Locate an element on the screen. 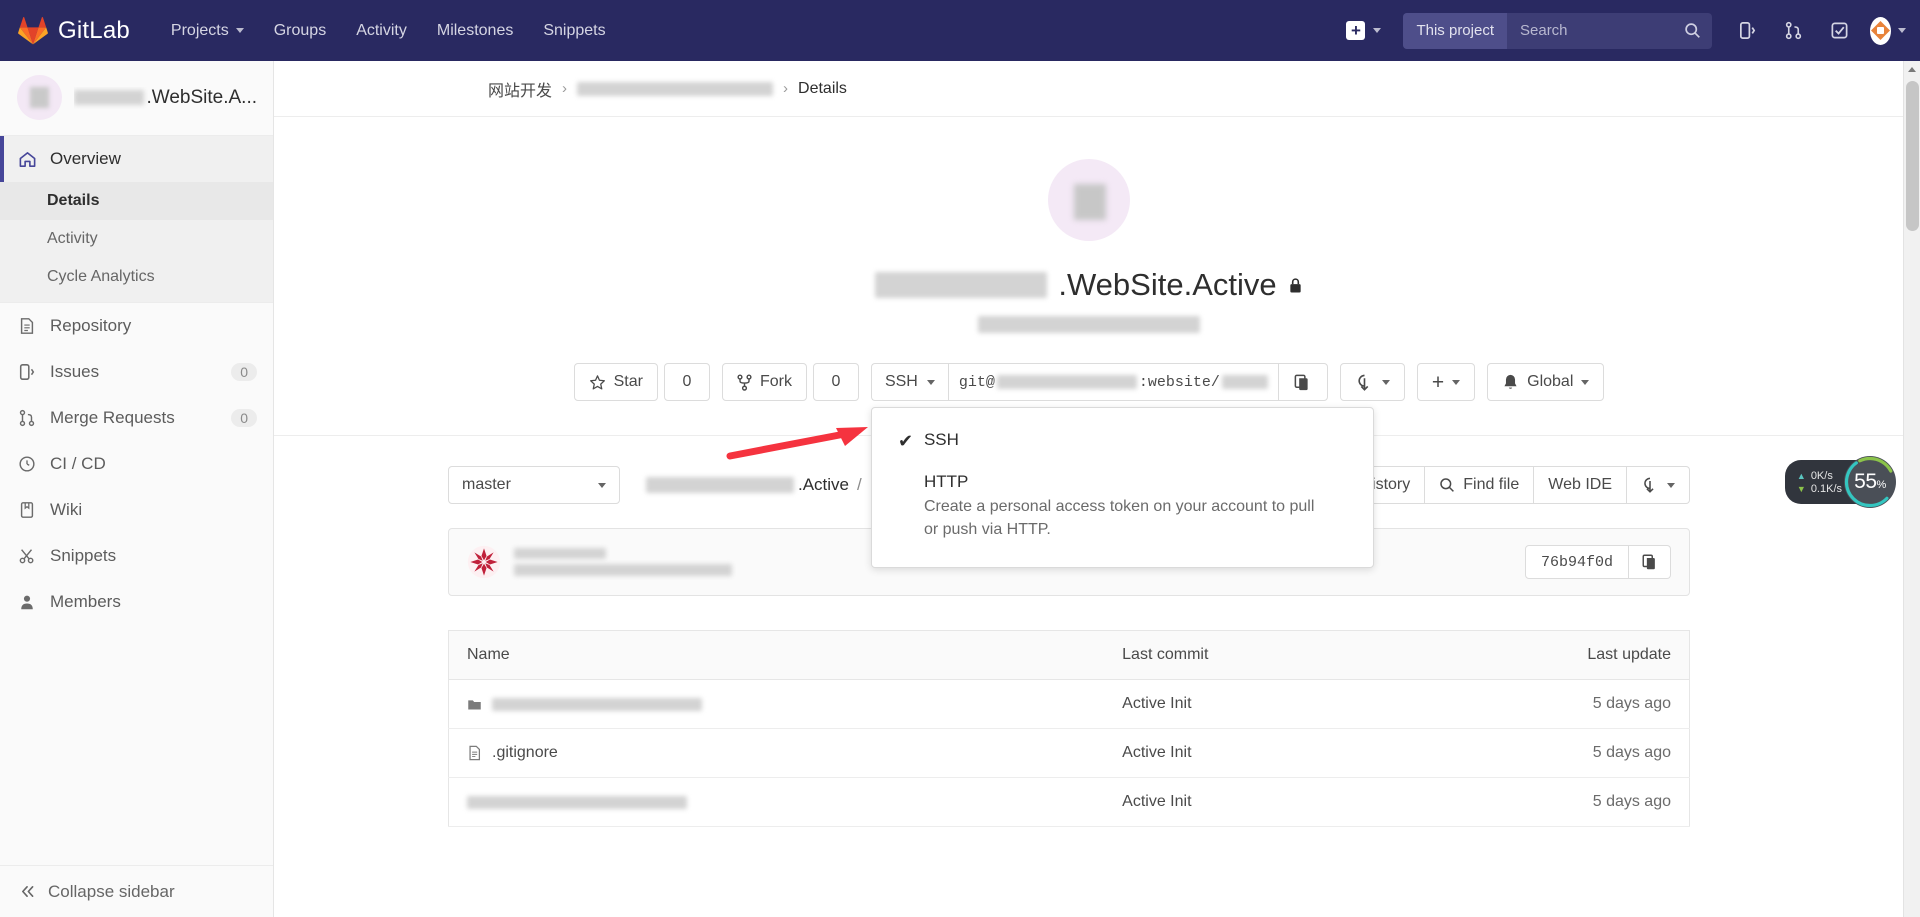 Image resolution: width=1920 pixels, height=917 pixels. copy-commit-sha-button is located at coordinates (1650, 562).